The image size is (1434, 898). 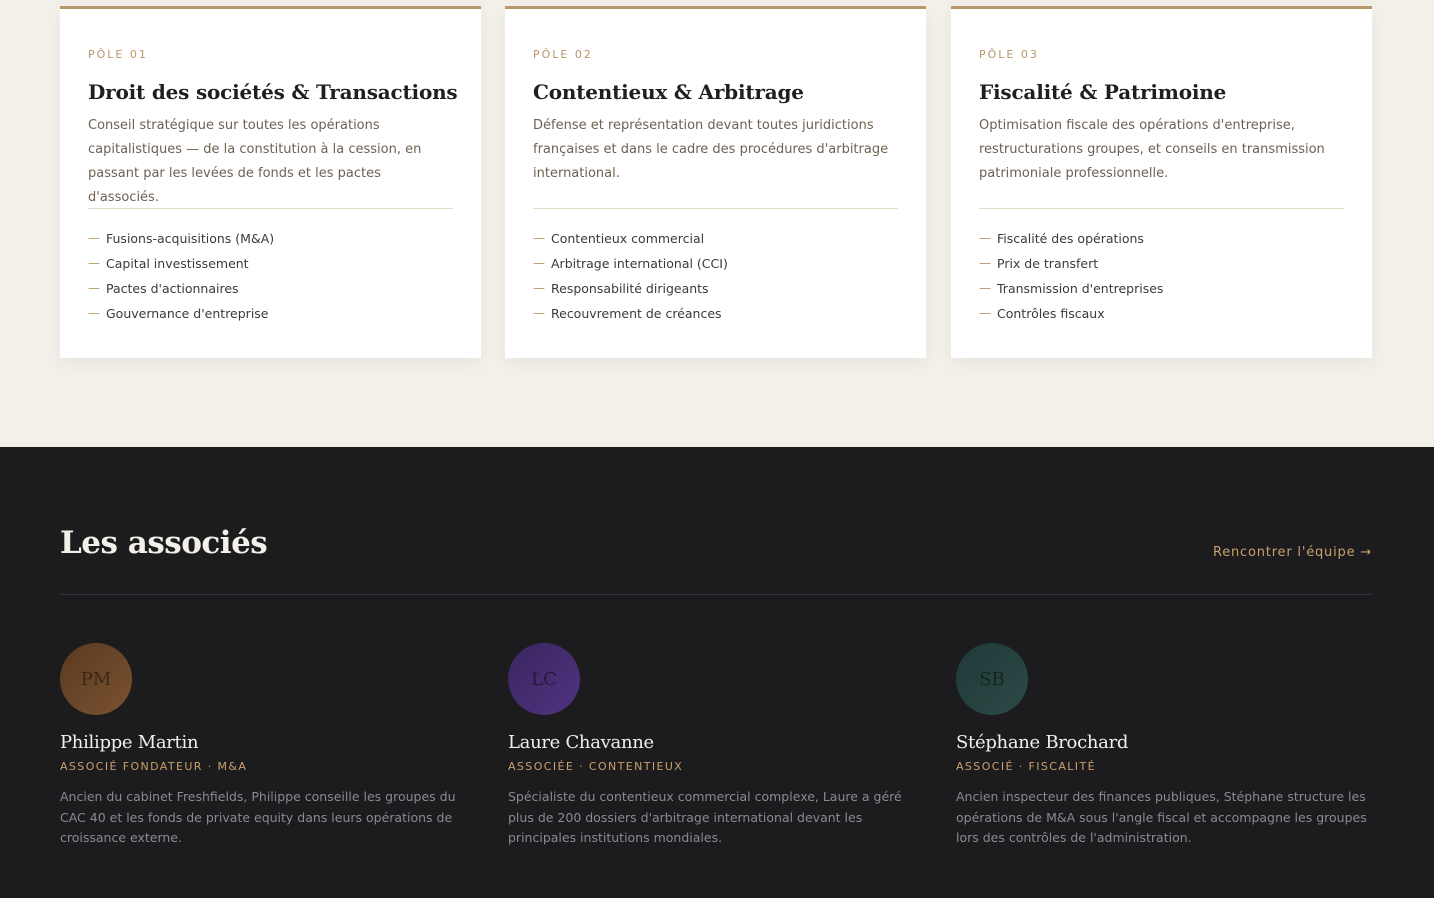 I want to click on card-eyebrow: PÔLE 03, so click(x=1009, y=54).